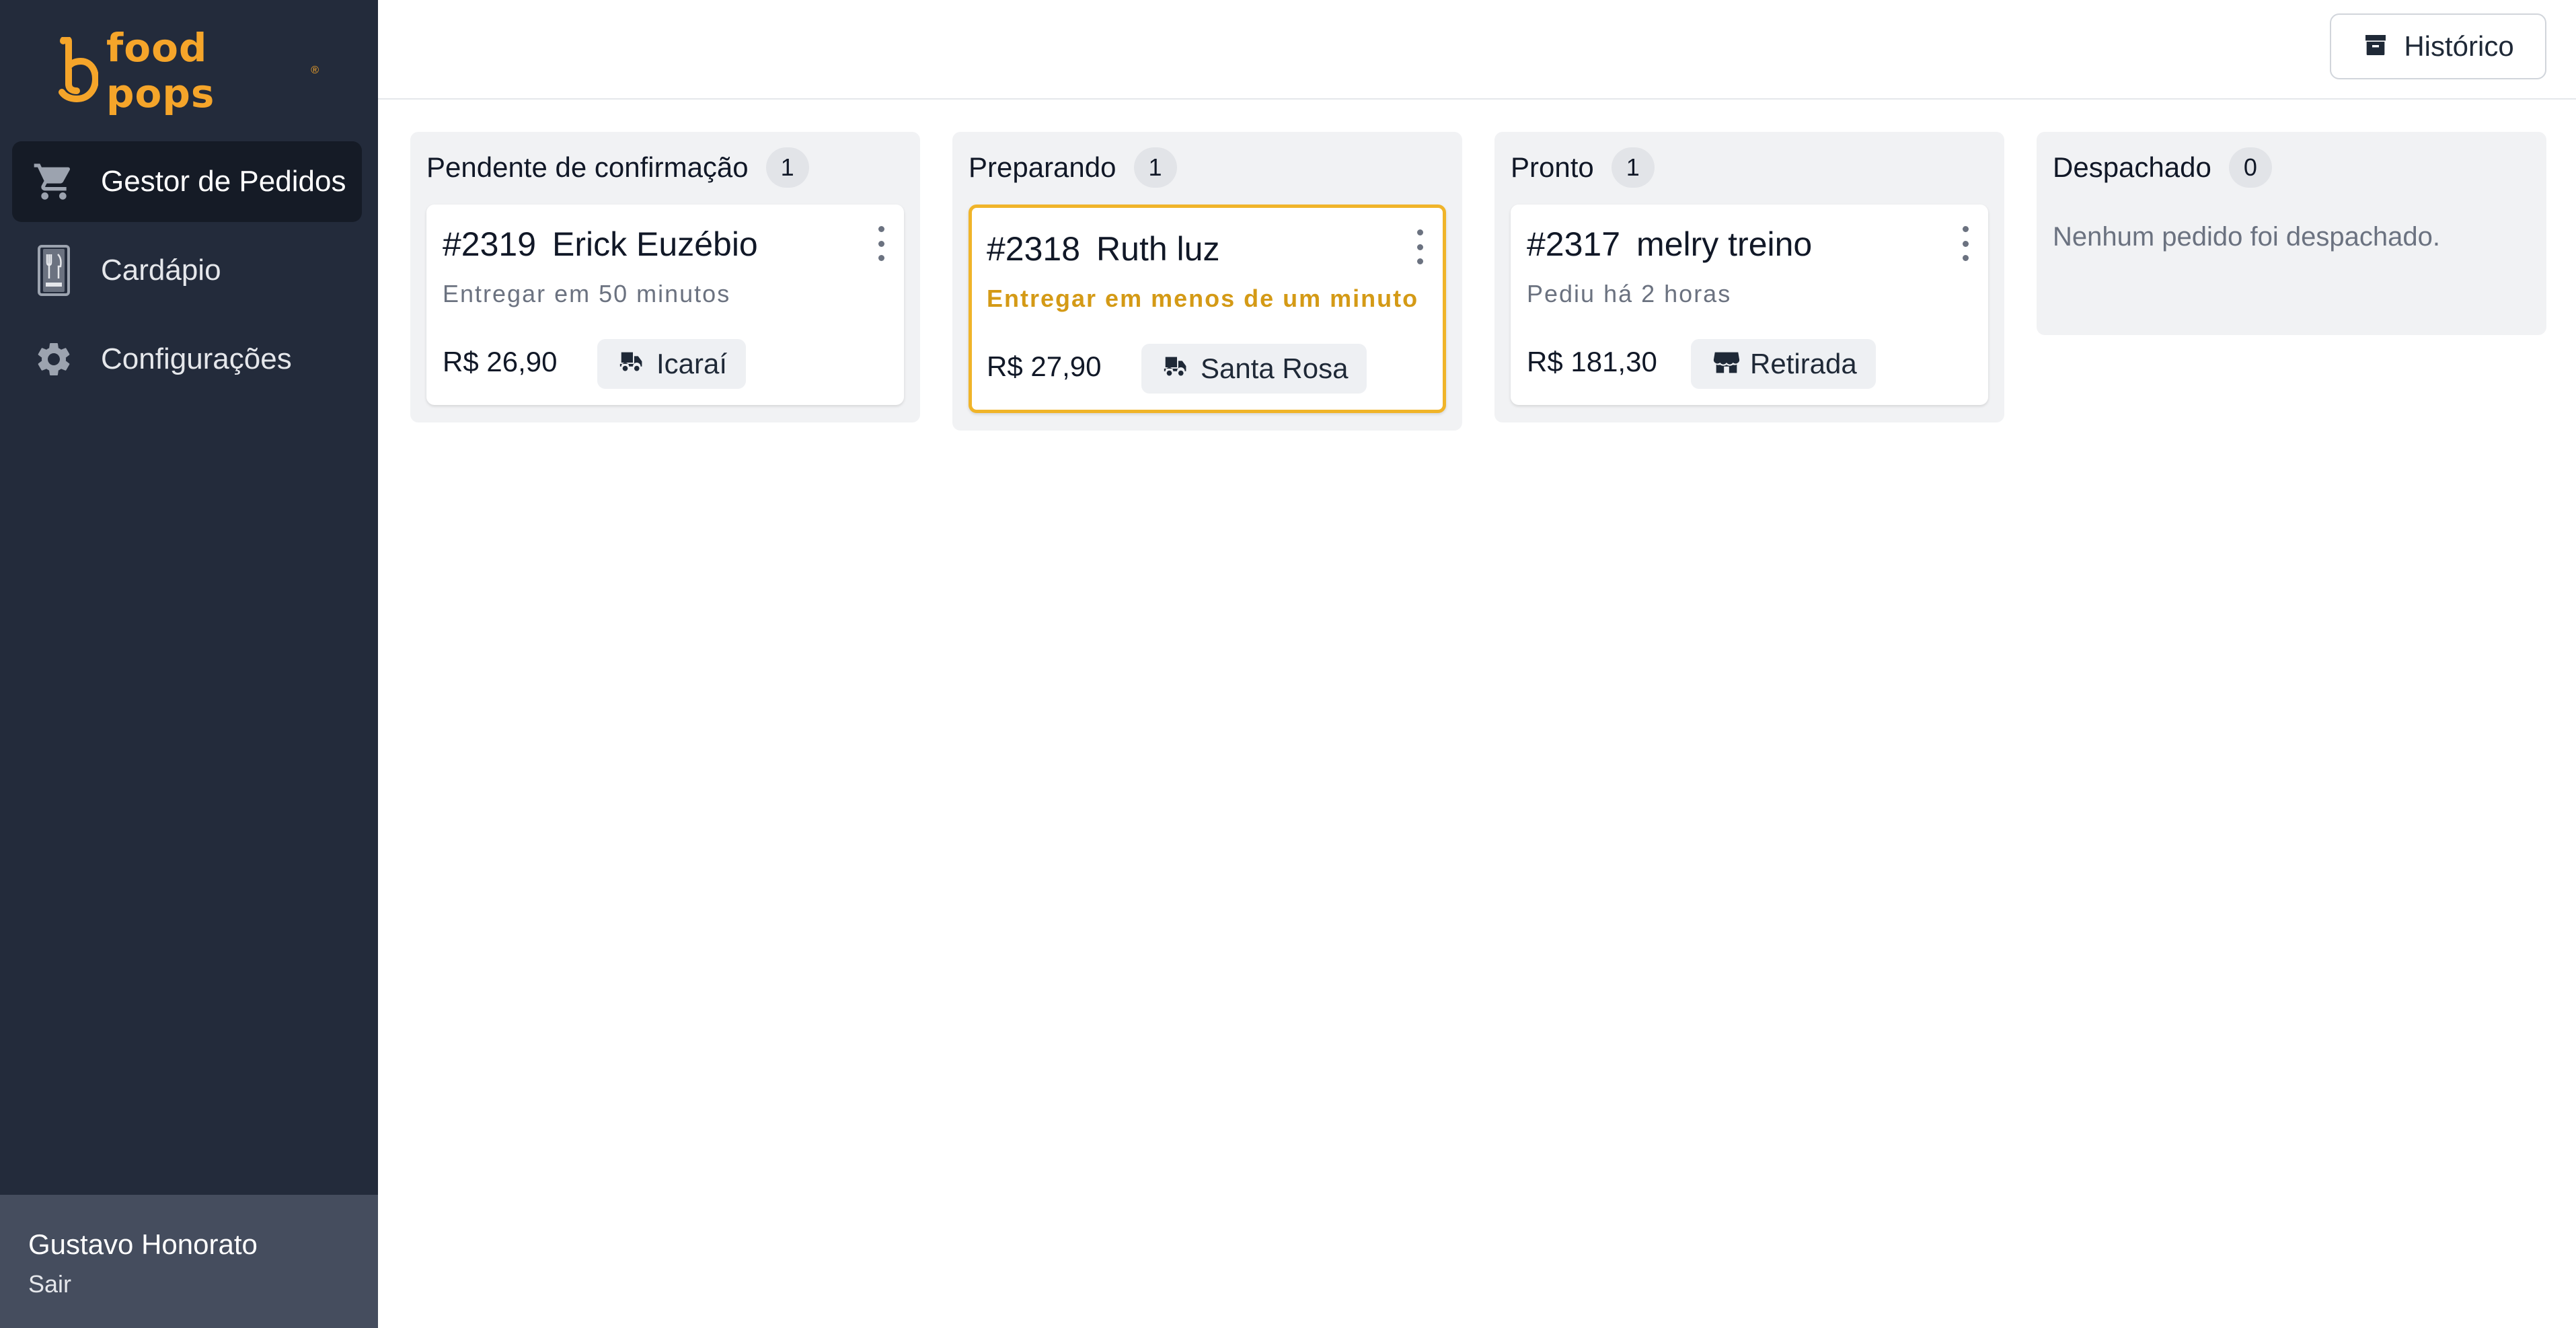  Describe the element at coordinates (1552, 167) in the screenshot. I see `column-title: Pronto` at that location.